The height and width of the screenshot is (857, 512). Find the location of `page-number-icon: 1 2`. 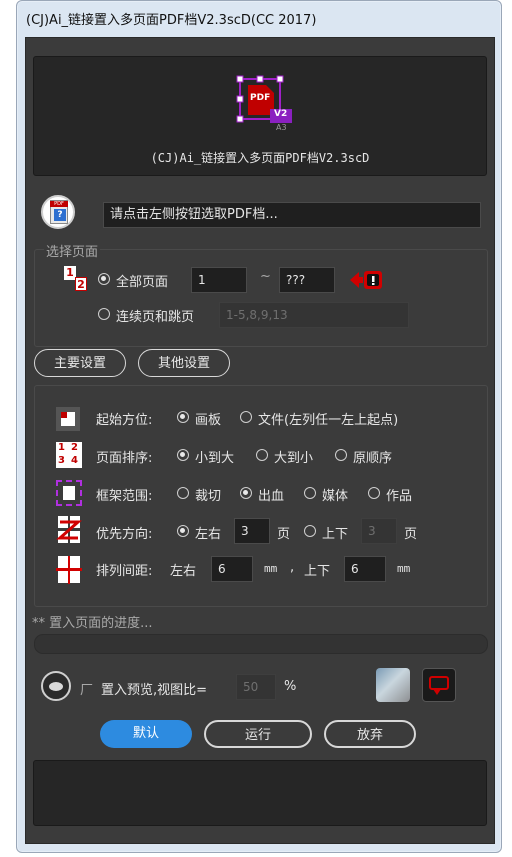

page-number-icon: 1 2 is located at coordinates (76, 279).